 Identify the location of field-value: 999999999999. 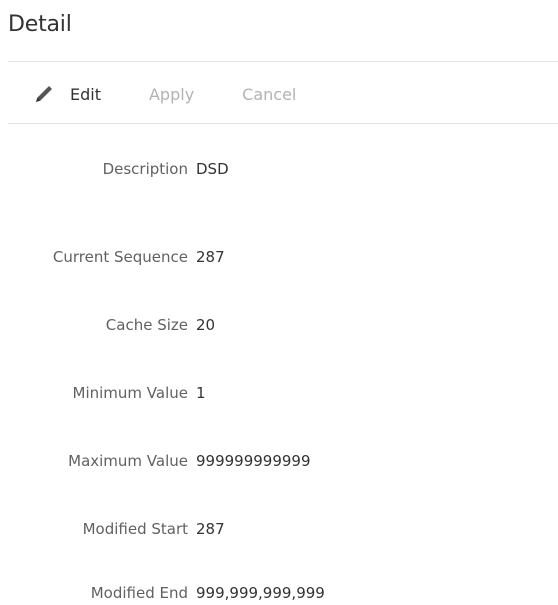
(253, 461).